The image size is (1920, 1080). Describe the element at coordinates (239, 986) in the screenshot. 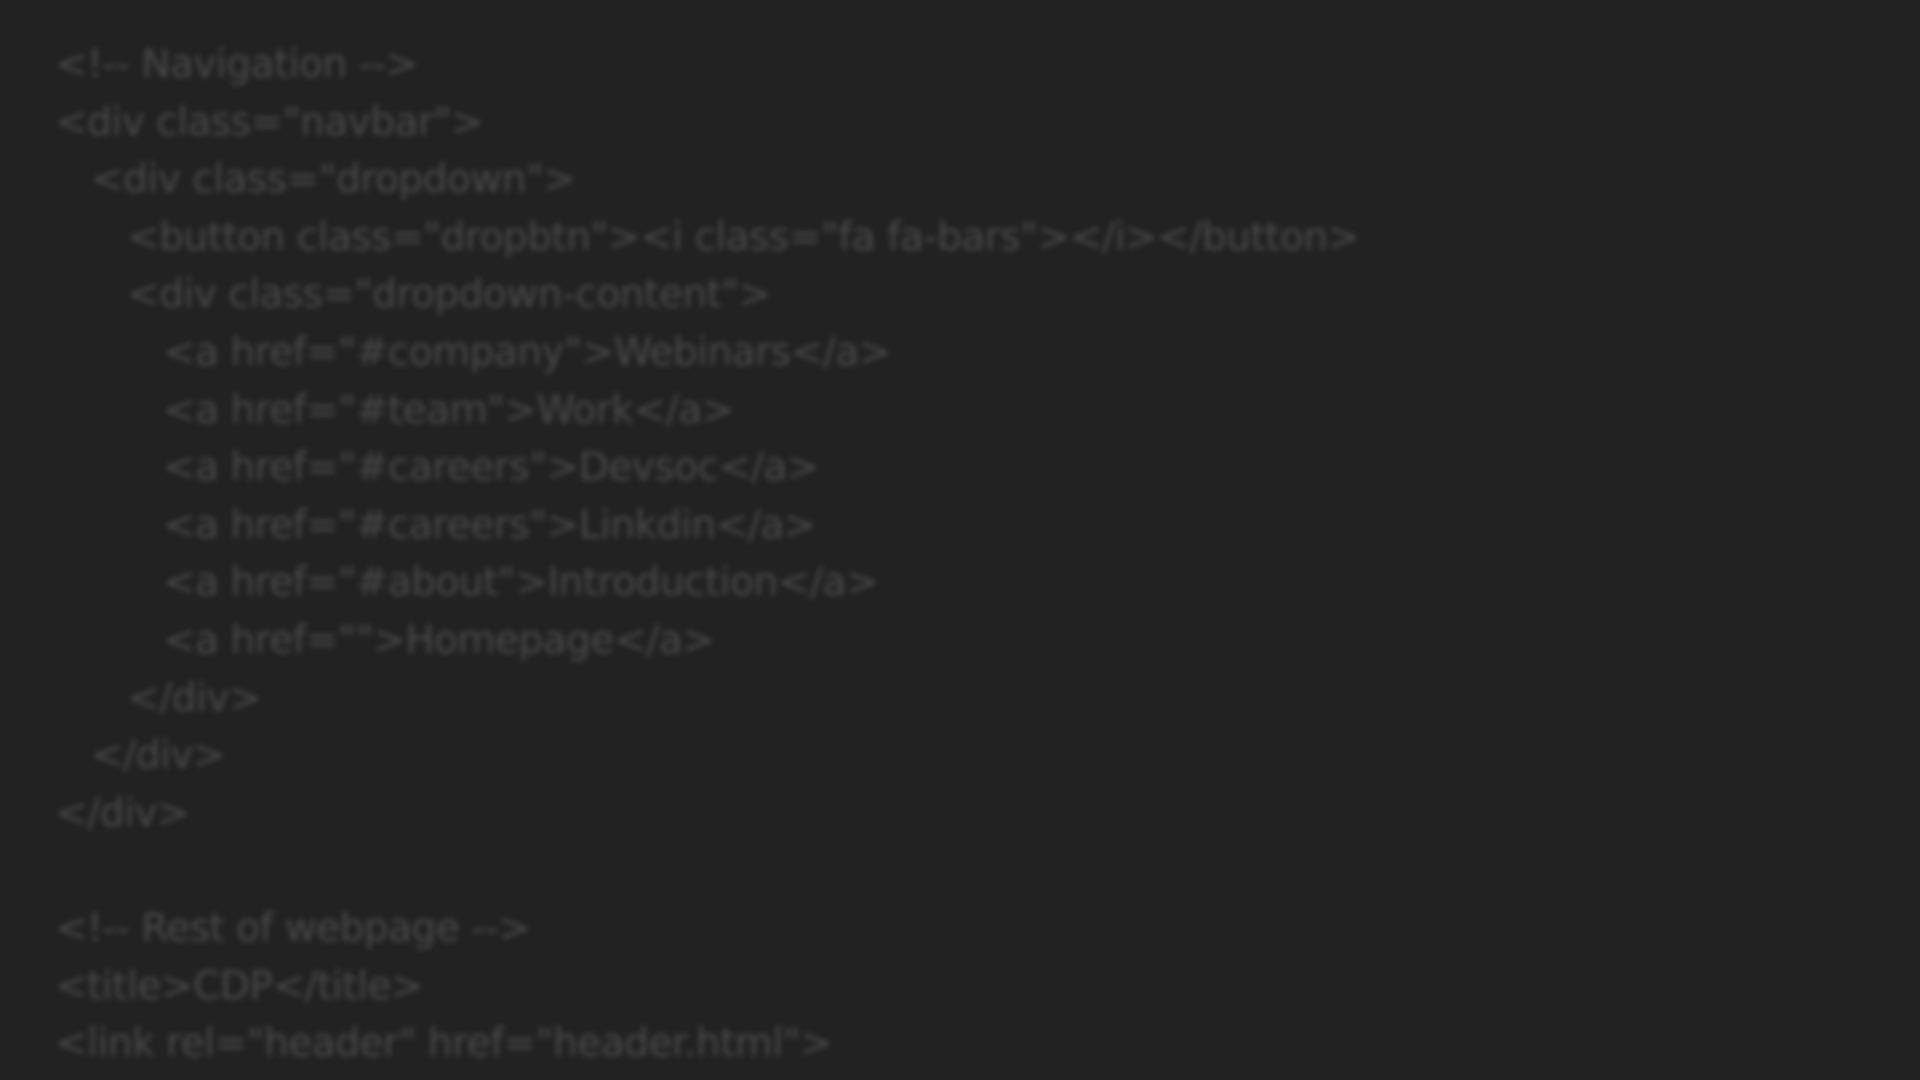

I see `code-line: <title>CDP</title>` at that location.